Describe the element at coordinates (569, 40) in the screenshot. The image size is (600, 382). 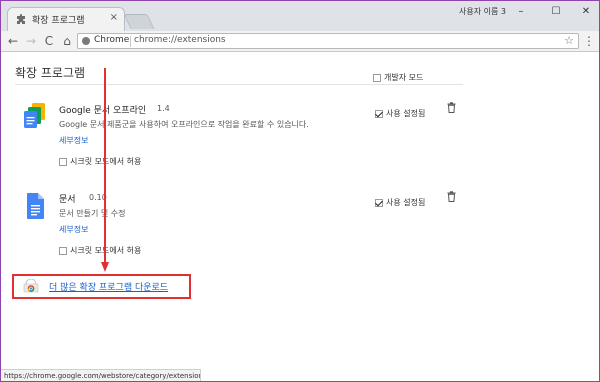
I see `bookmark-star-icon: ☆` at that location.